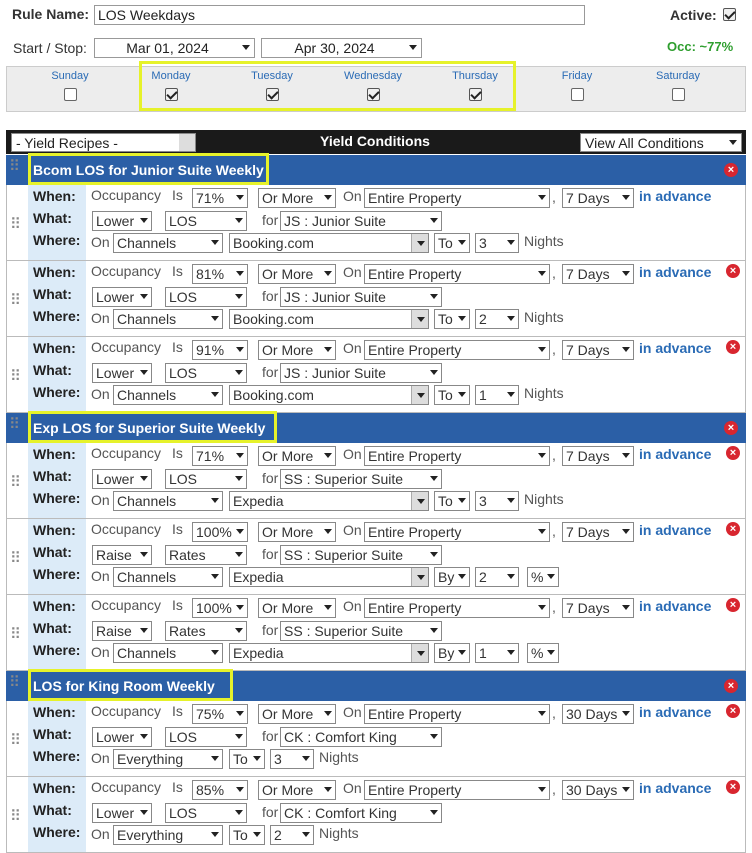 The width and height of the screenshot is (752, 853). What do you see at coordinates (339, 15) in the screenshot?
I see `rule-name-input: LOS Weekdays` at bounding box center [339, 15].